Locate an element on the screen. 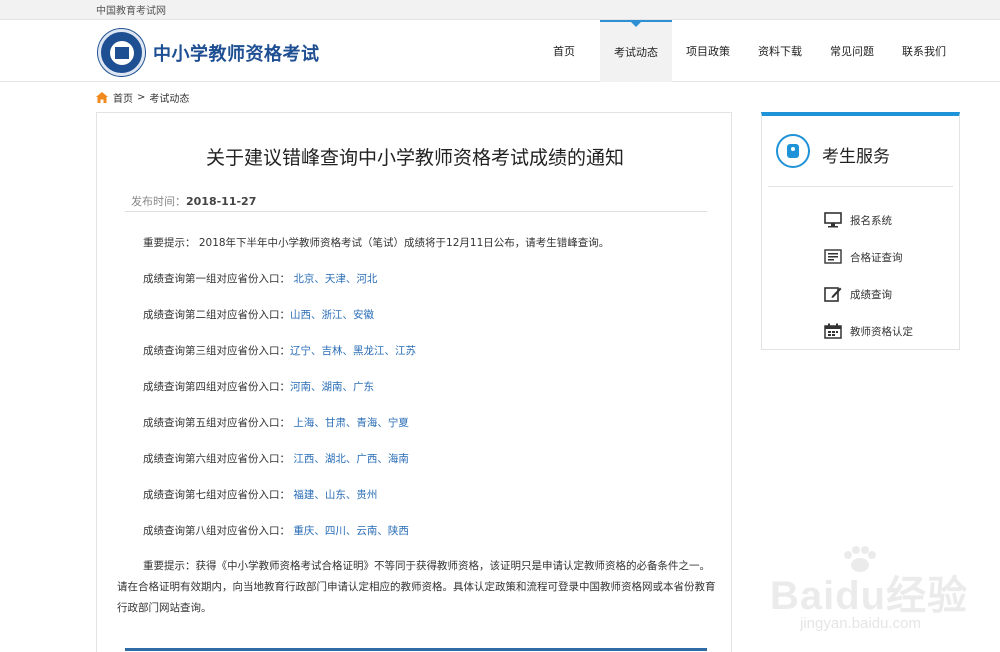  group-label: 成绩查询第六组对应省份入口： is located at coordinates (216, 459).